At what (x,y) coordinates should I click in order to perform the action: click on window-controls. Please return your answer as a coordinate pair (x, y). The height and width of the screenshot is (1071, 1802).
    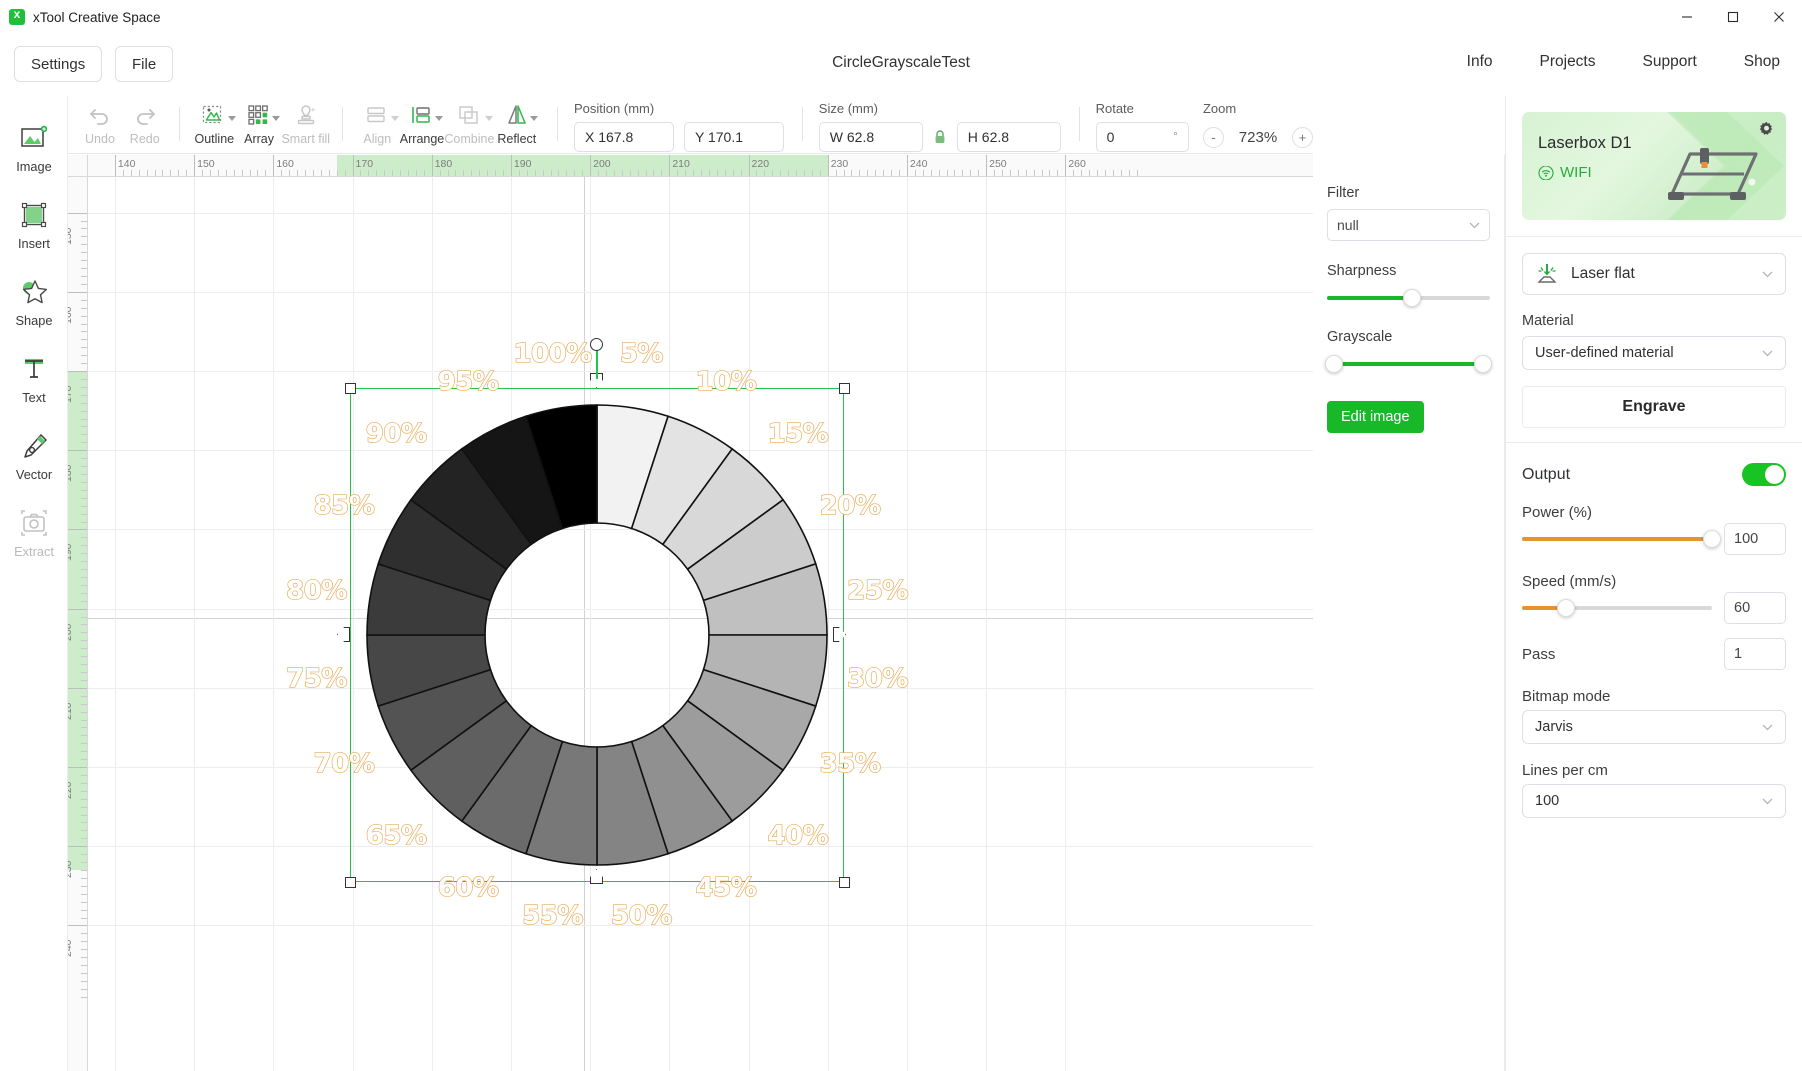
    Looking at the image, I should click on (1733, 17).